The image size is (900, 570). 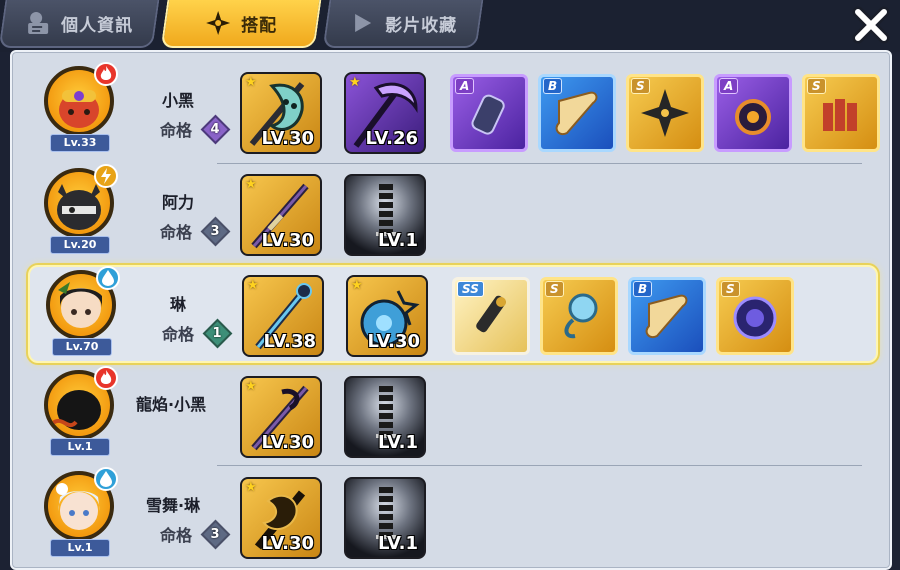 What do you see at coordinates (178, 100) in the screenshot?
I see `character-name: 小黑` at bounding box center [178, 100].